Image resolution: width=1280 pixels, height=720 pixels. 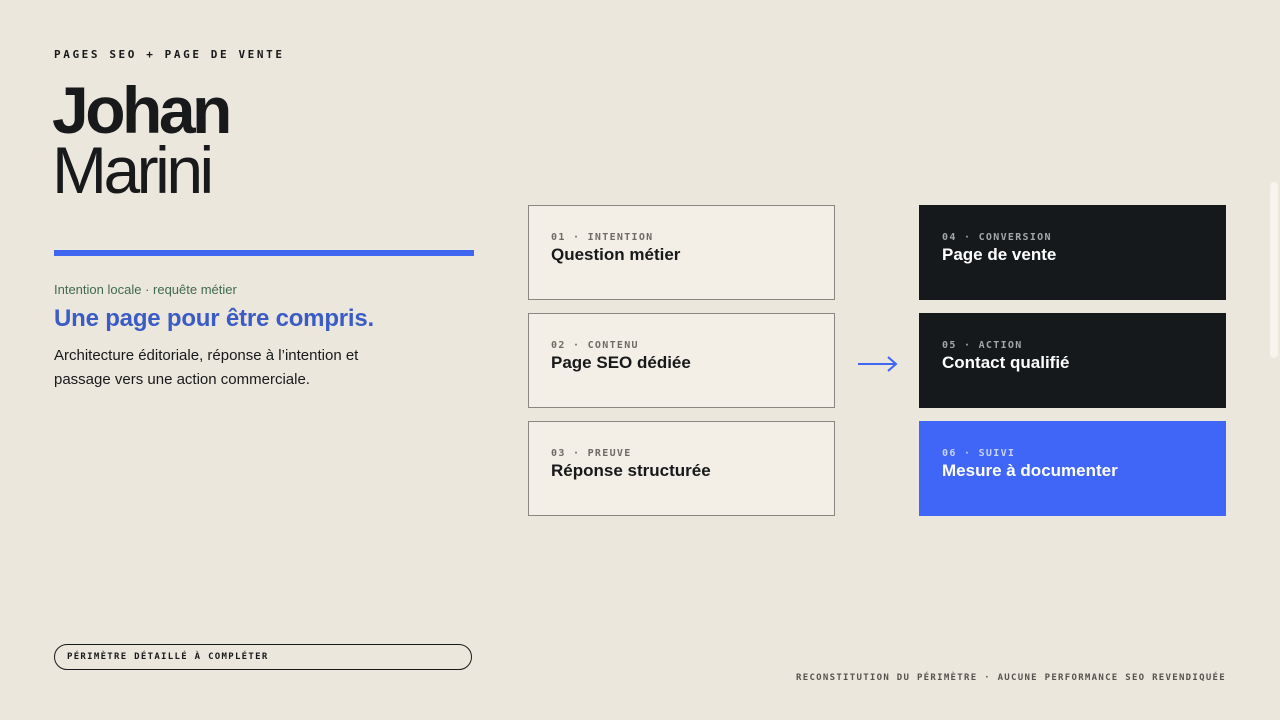 I want to click on scope-pill: PÉRIMÈTRE DÉTAILLÉ À COMPLÉTER, so click(x=263, y=657).